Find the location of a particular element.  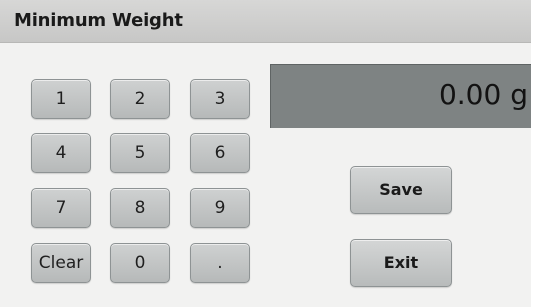

weight-display: 0.00 g is located at coordinates (402, 96).